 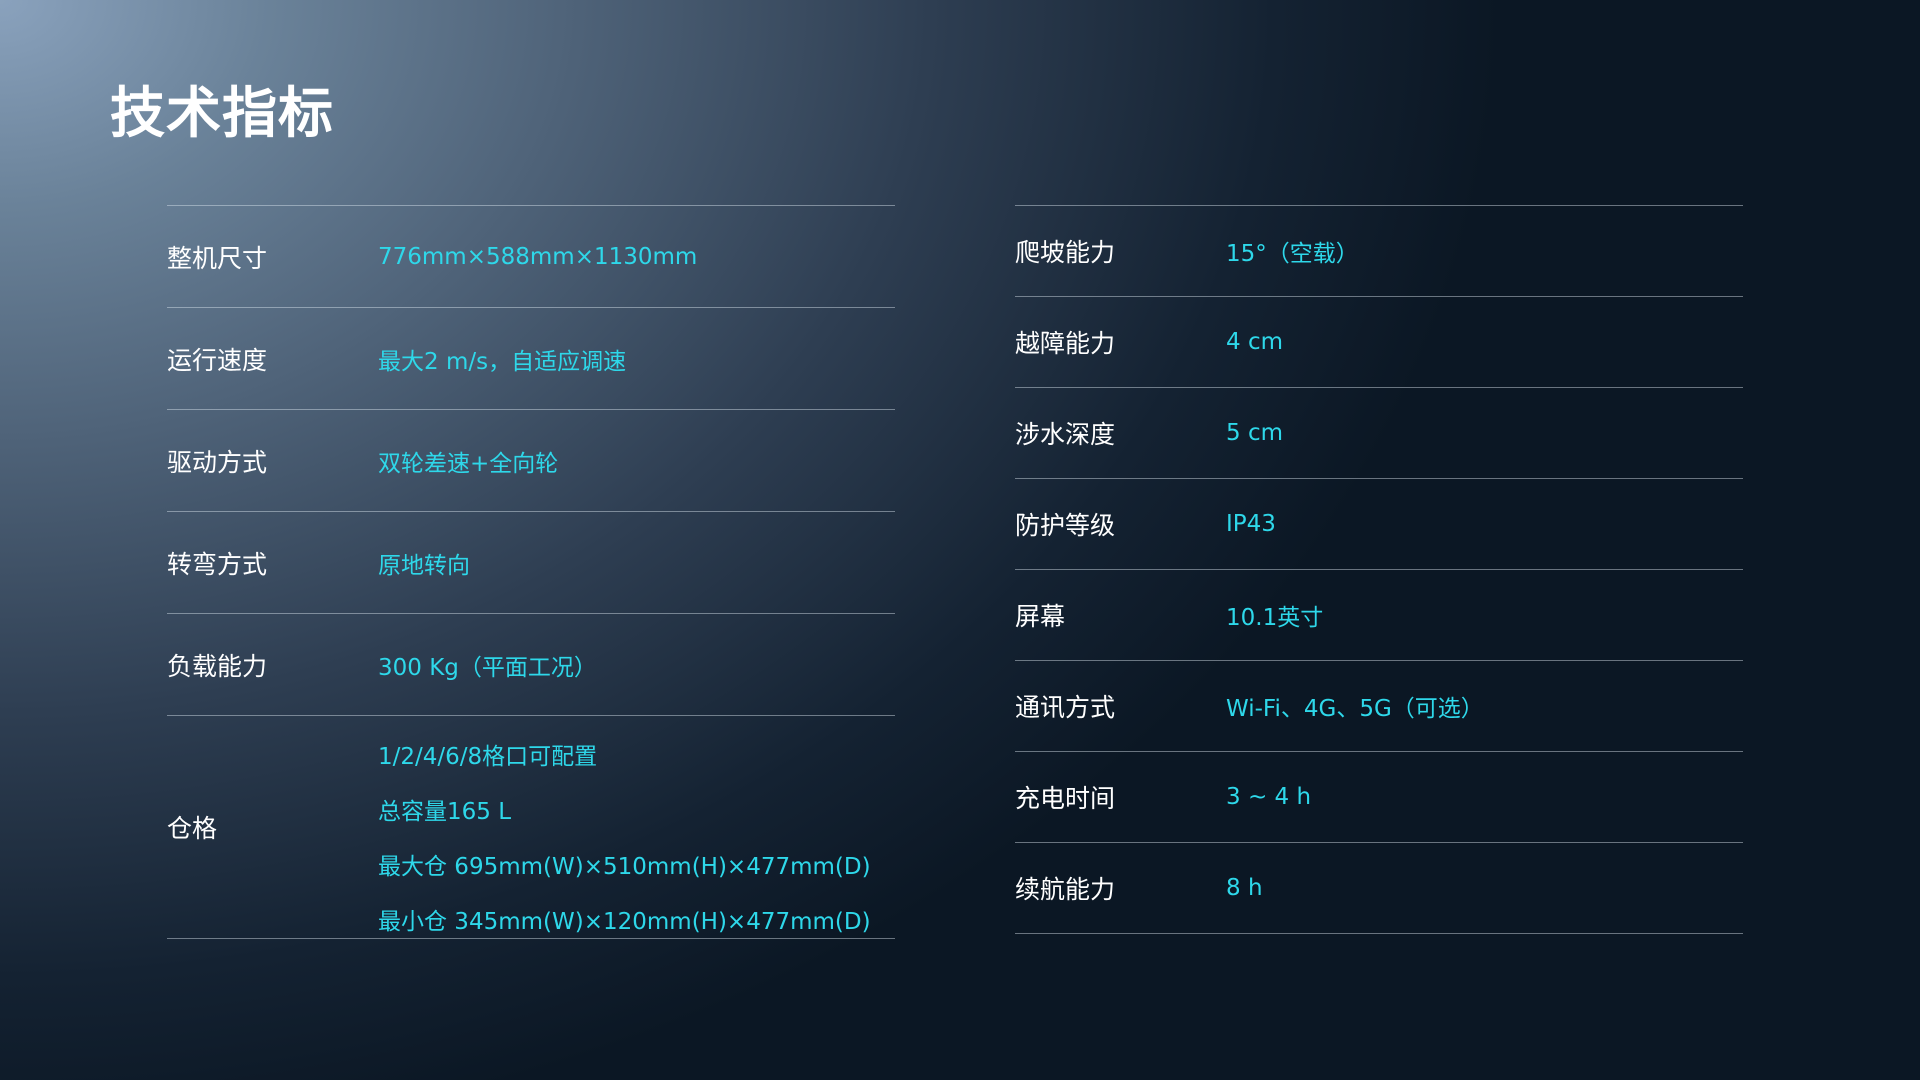 I want to click on spec-row: 续航能力 8 h, so click(x=1379, y=888).